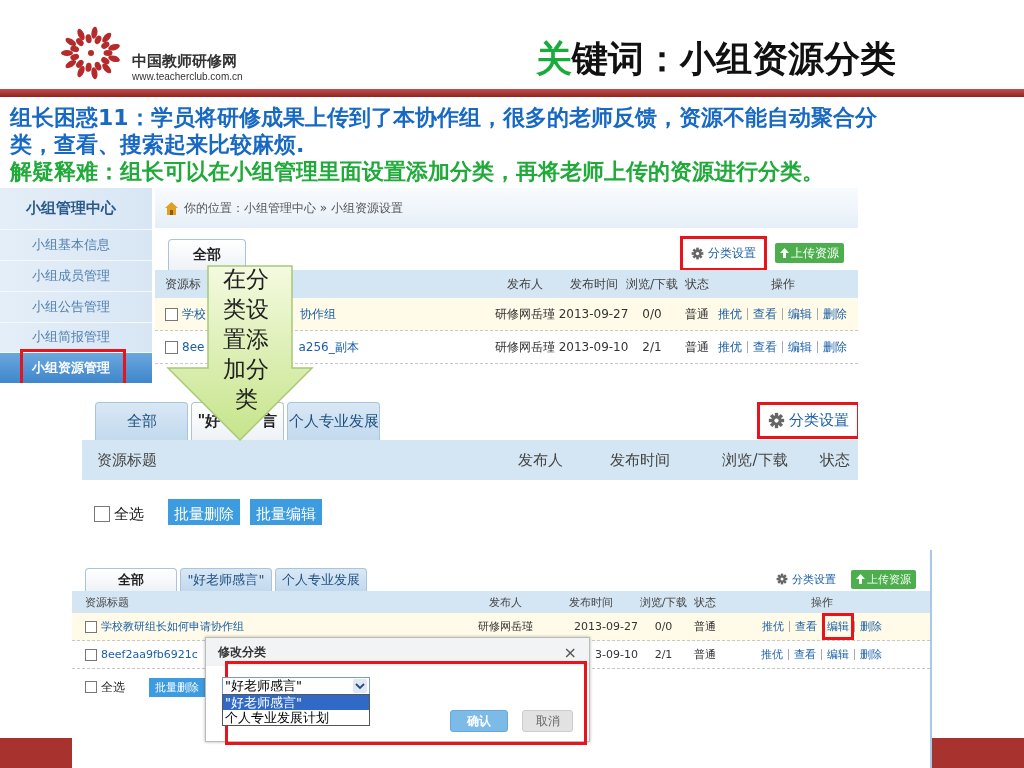 The height and width of the screenshot is (768, 1024). I want to click on resource-link: 协作组, so click(318, 314).